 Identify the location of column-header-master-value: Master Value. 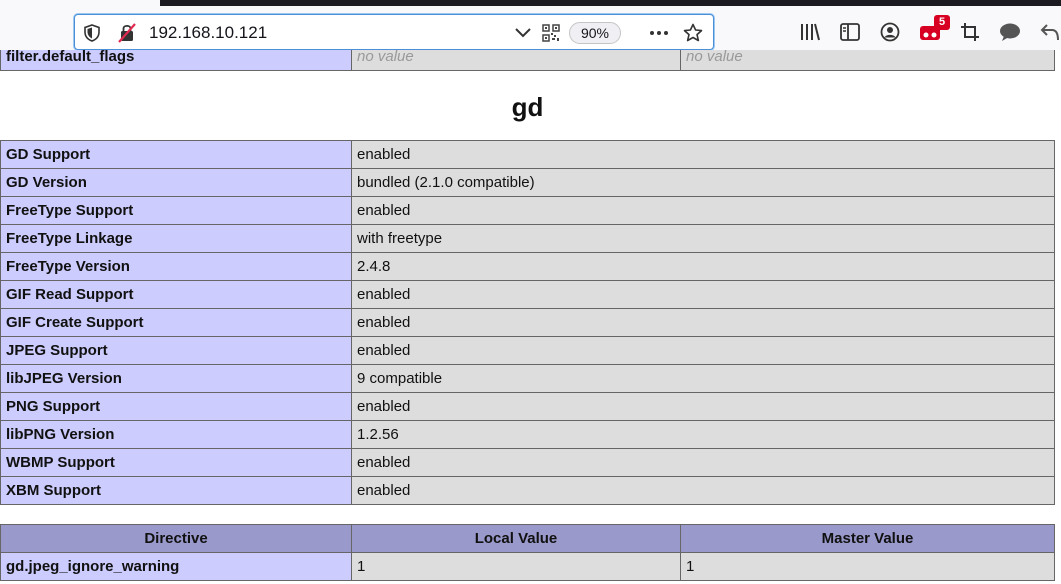
(867, 538).